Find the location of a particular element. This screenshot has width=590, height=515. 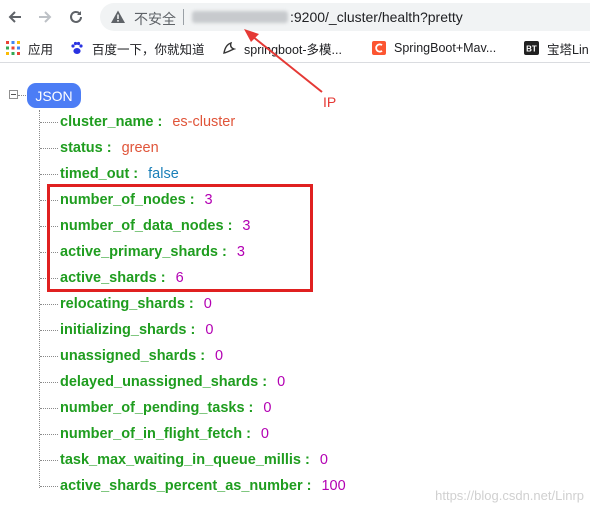

json-key: cluster_name is located at coordinates (107, 122).